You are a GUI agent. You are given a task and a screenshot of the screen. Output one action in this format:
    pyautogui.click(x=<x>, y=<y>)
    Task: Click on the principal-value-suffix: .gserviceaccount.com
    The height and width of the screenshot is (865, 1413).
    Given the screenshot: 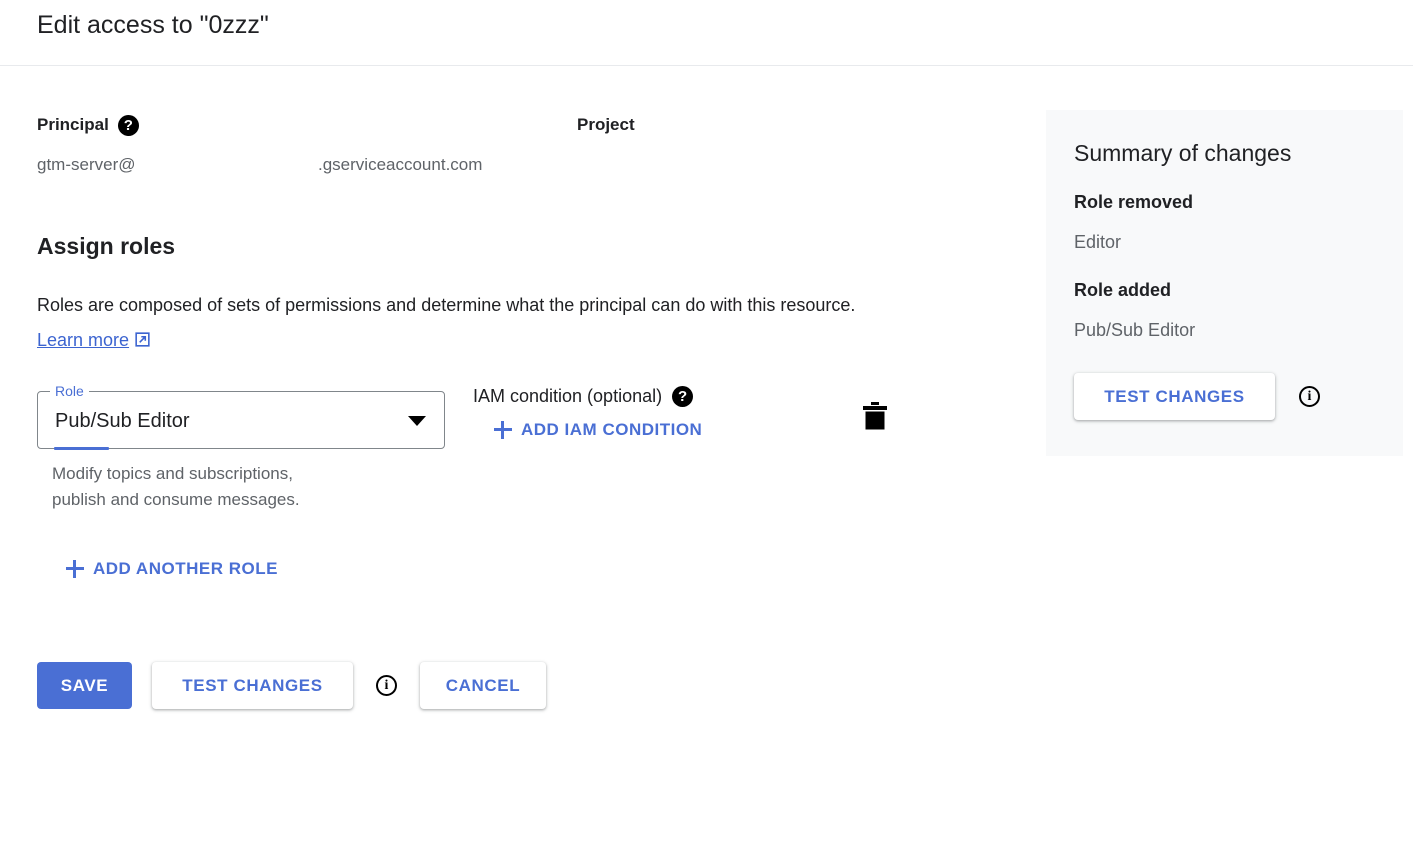 What is the action you would take?
    pyautogui.click(x=400, y=164)
    